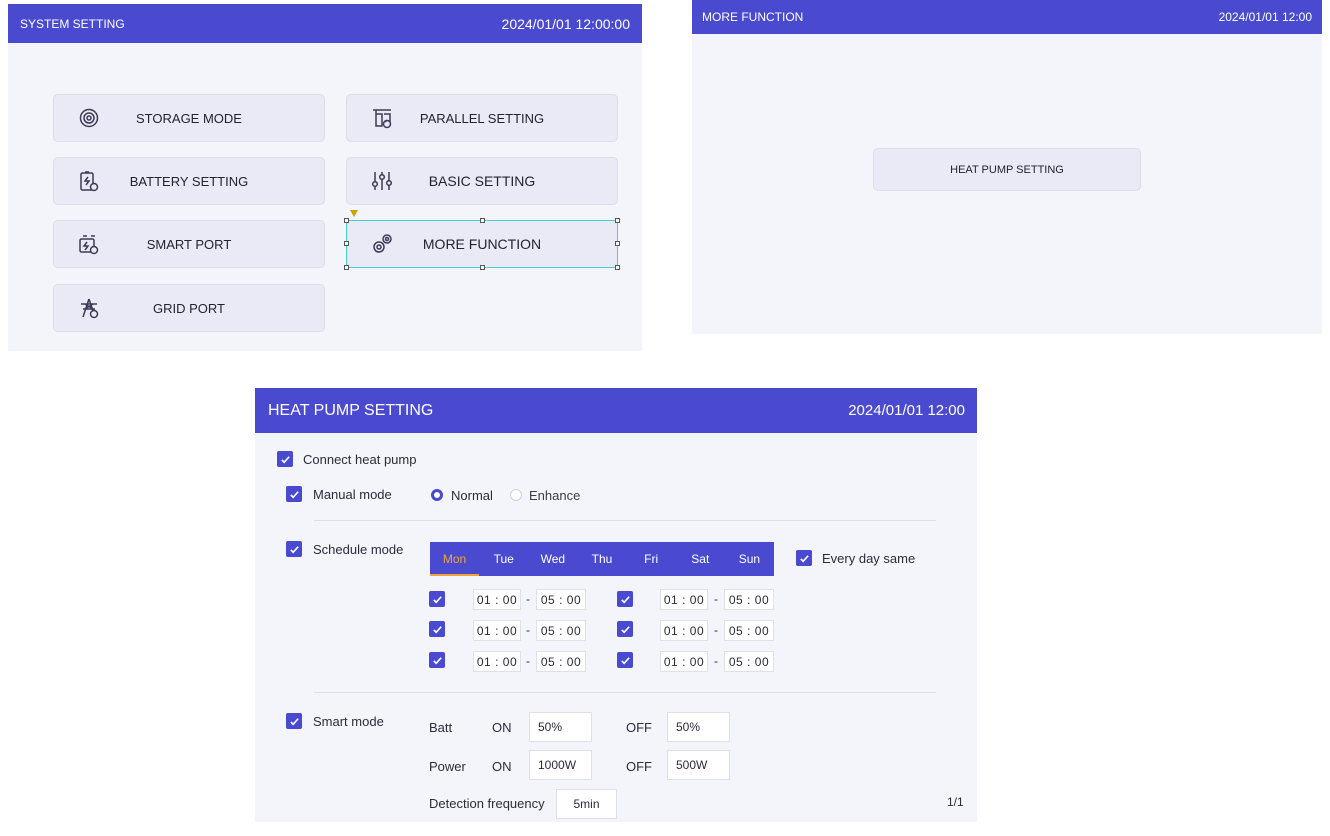 This screenshot has width=1330, height=836. What do you see at coordinates (698, 727) in the screenshot?
I see `batt-off-input: 50%` at bounding box center [698, 727].